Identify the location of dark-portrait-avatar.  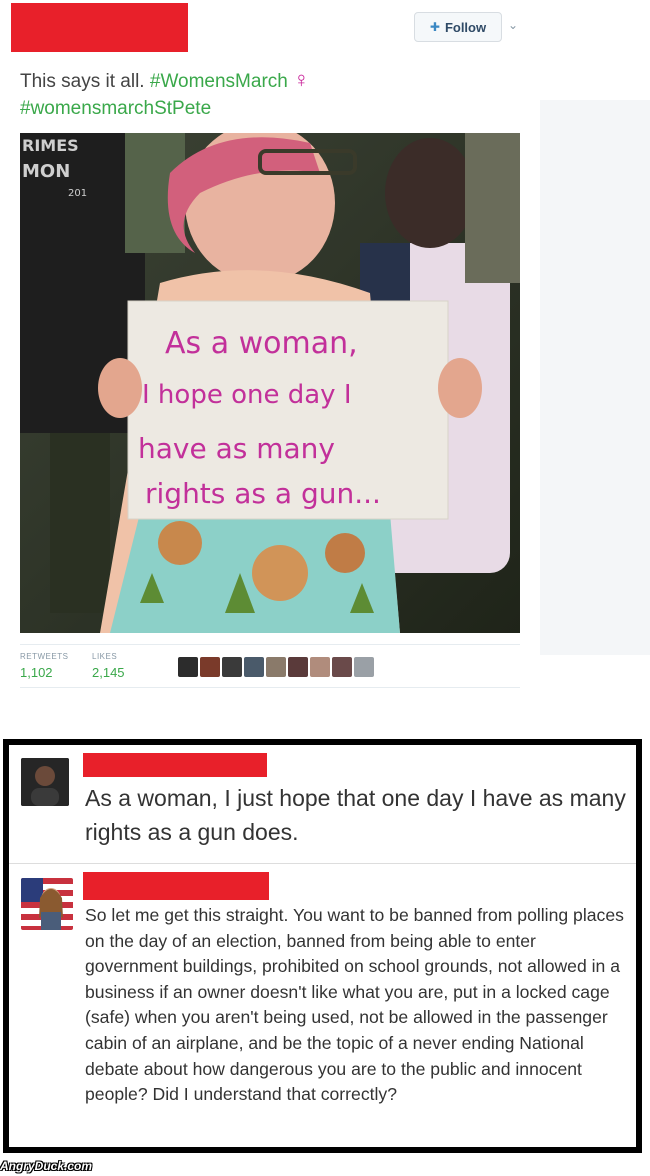
(45, 782).